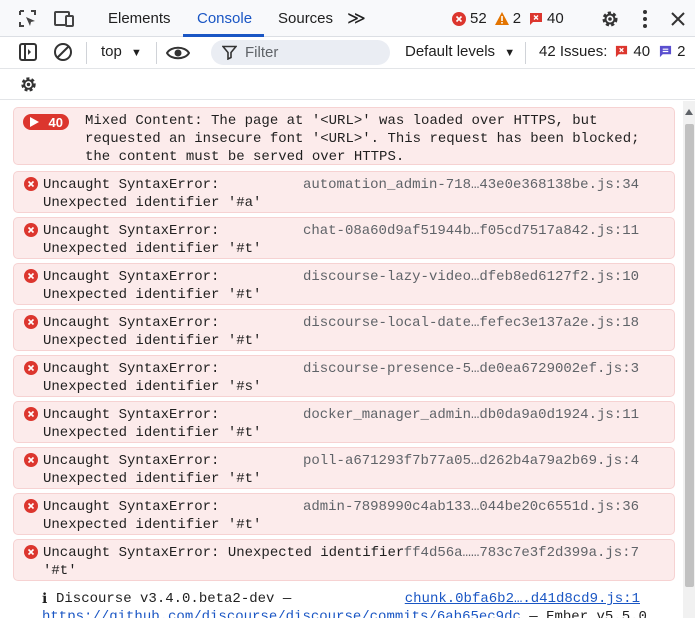  Describe the element at coordinates (689, 355) in the screenshot. I see `scrollbar-thumb` at that location.